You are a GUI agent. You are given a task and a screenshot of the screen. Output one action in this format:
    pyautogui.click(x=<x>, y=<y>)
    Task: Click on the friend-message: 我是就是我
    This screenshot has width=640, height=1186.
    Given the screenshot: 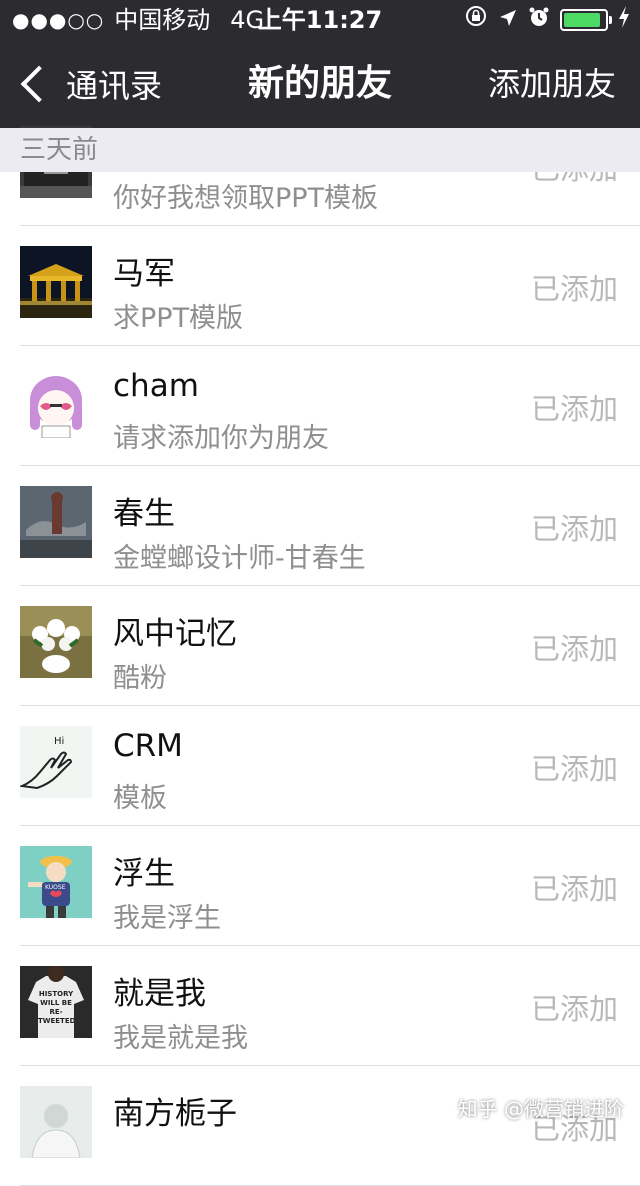 What is the action you would take?
    pyautogui.click(x=180, y=1038)
    